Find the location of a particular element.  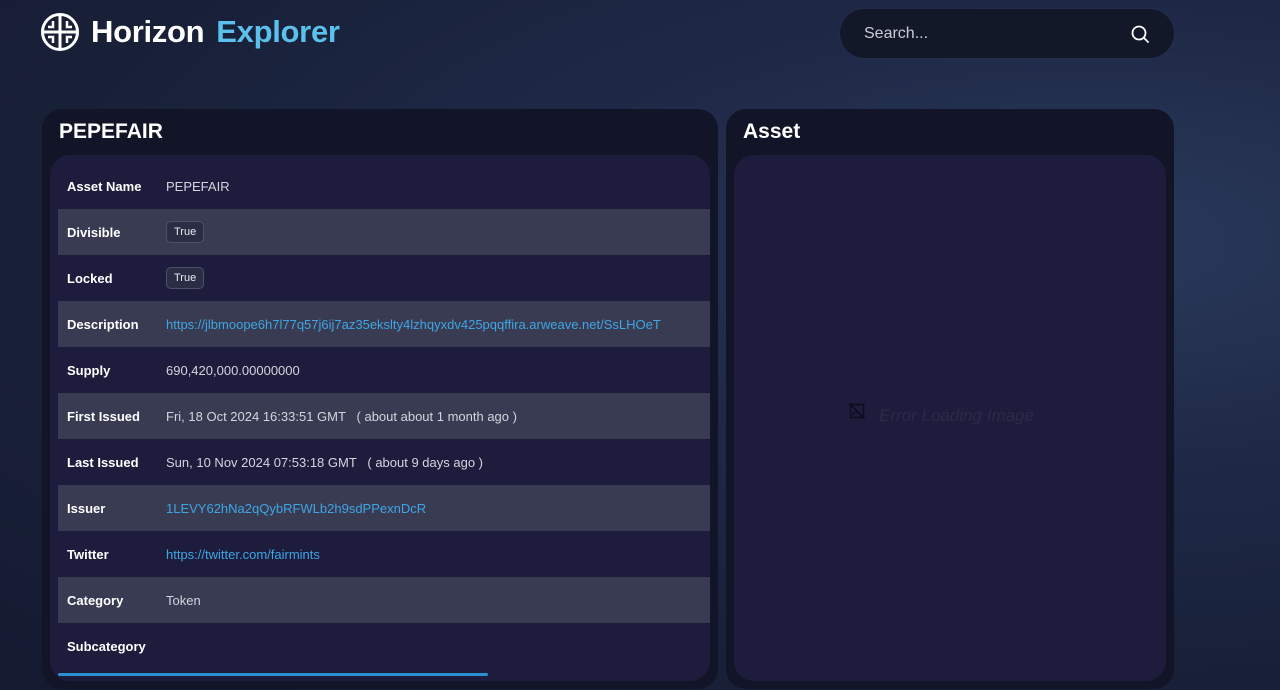

supply-value: 690,420,000.00000000 is located at coordinates (233, 370).